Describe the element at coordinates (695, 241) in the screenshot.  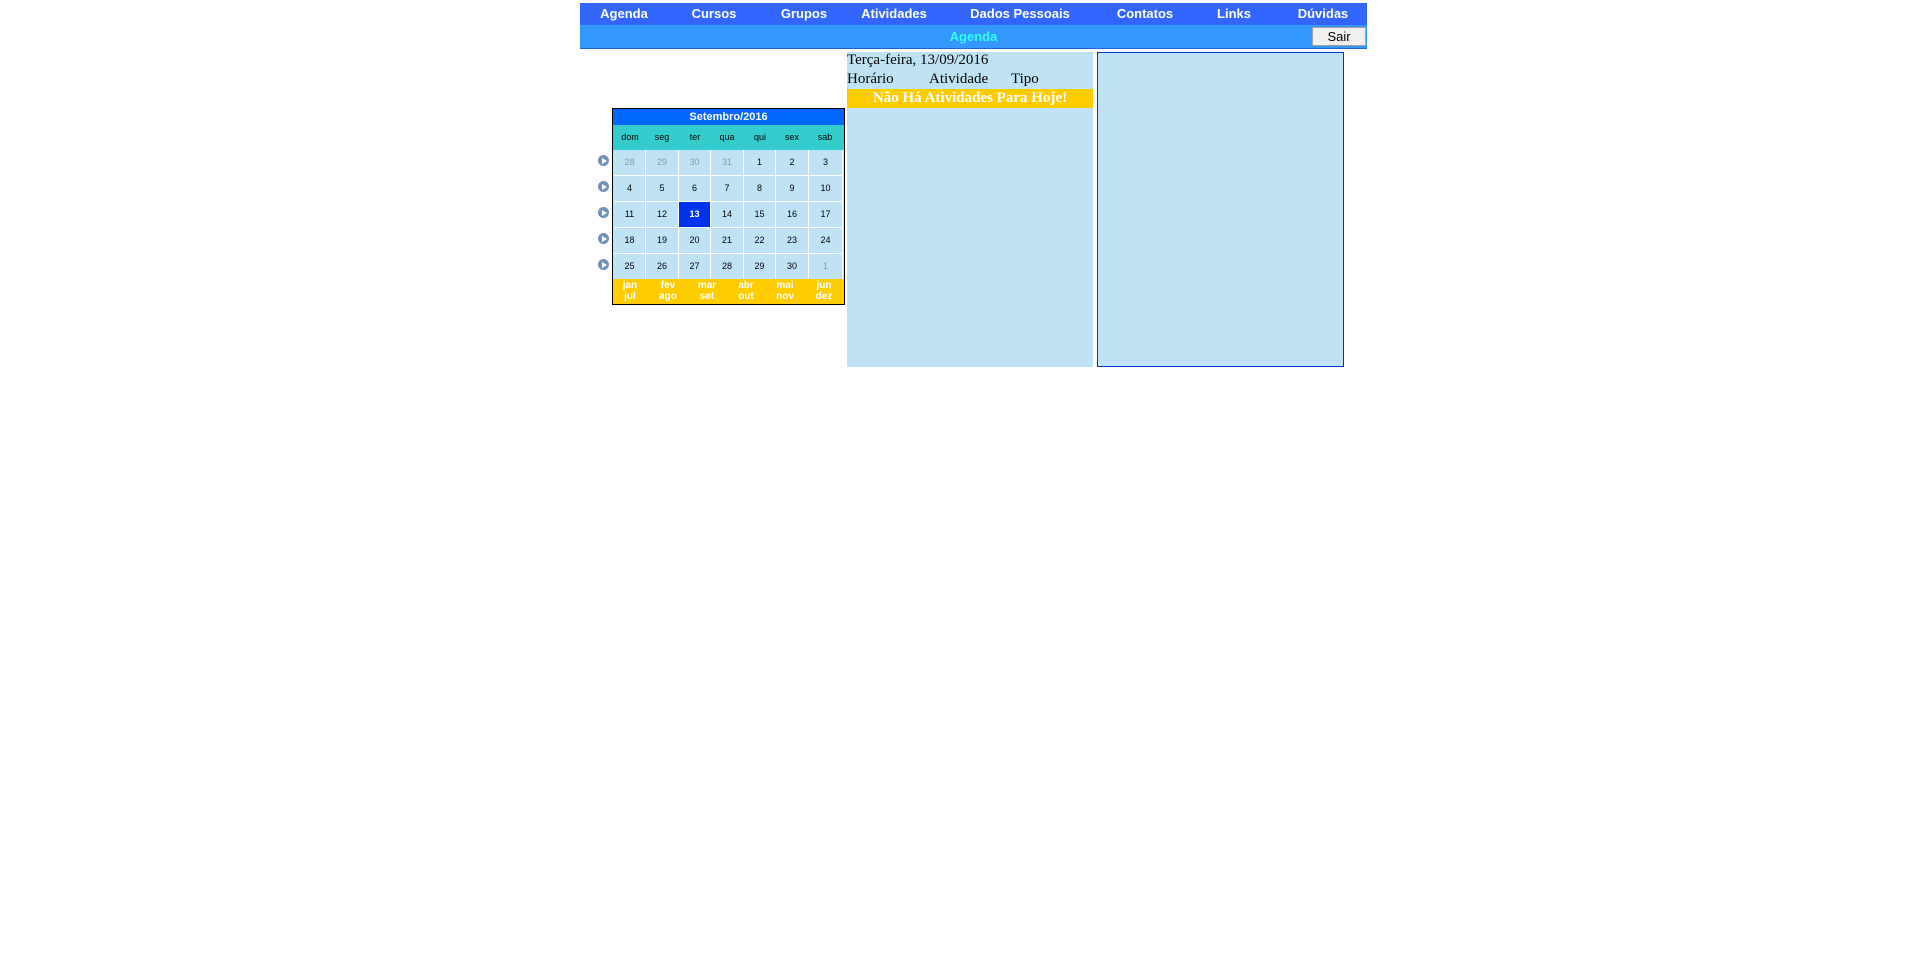
I see `calendar-day: 20` at that location.